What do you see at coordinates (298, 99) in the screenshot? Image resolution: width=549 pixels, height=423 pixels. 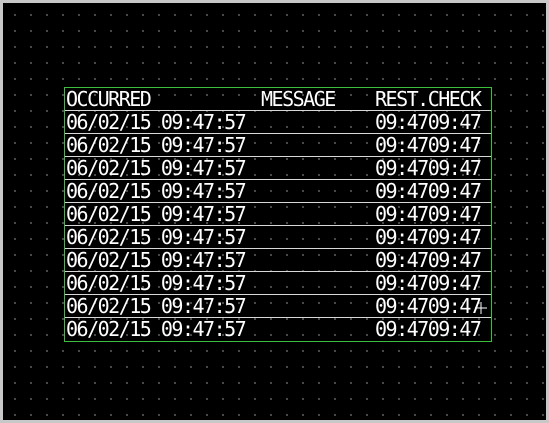 I see `header-message: MESSAGE` at bounding box center [298, 99].